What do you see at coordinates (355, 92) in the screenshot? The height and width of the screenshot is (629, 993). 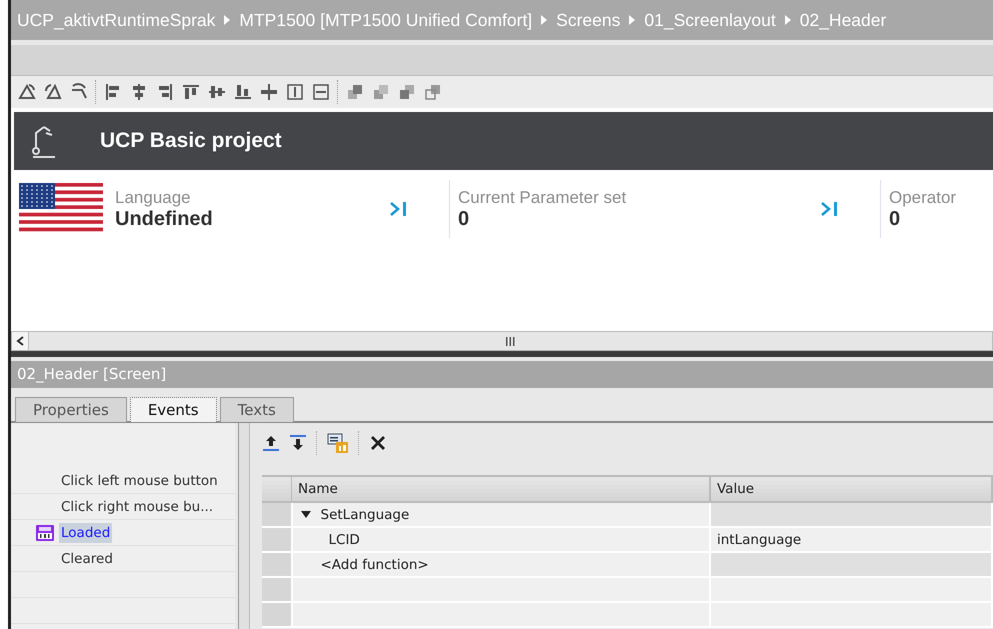 I see `bring-front-icon` at bounding box center [355, 92].